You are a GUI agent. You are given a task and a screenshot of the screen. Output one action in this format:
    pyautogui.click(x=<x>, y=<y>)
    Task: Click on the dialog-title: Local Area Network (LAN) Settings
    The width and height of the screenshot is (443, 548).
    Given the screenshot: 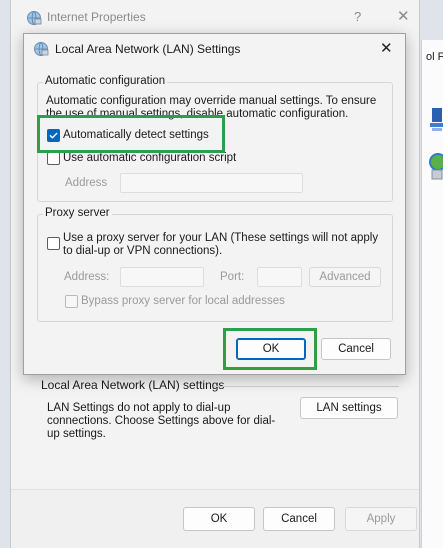 What is the action you would take?
    pyautogui.click(x=148, y=49)
    